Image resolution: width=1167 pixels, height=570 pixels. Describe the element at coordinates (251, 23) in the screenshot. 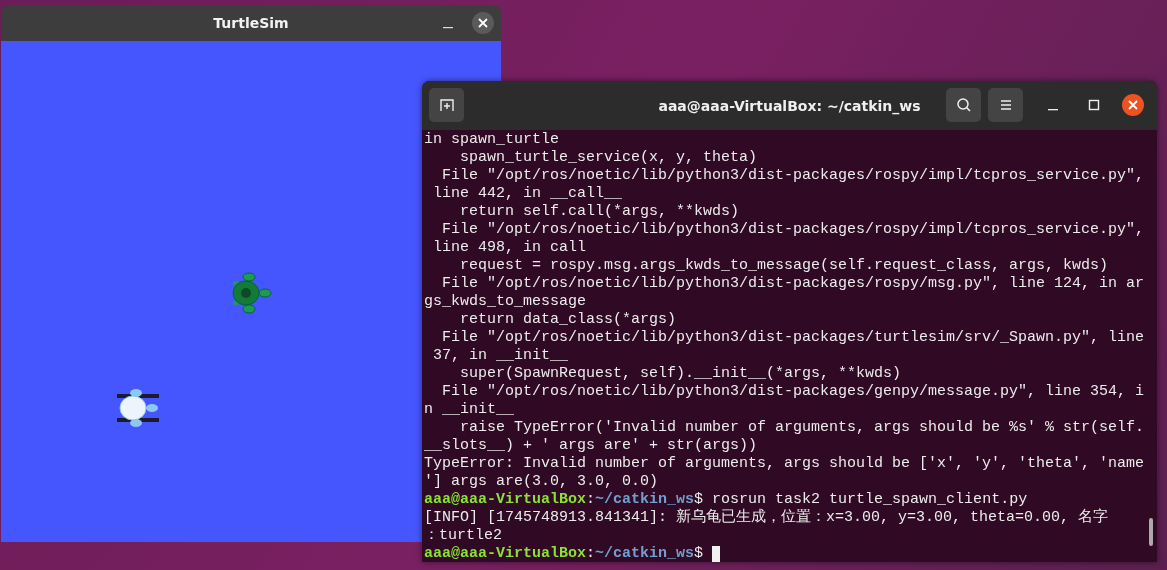

I see `window-title: TurtleSim` at that location.